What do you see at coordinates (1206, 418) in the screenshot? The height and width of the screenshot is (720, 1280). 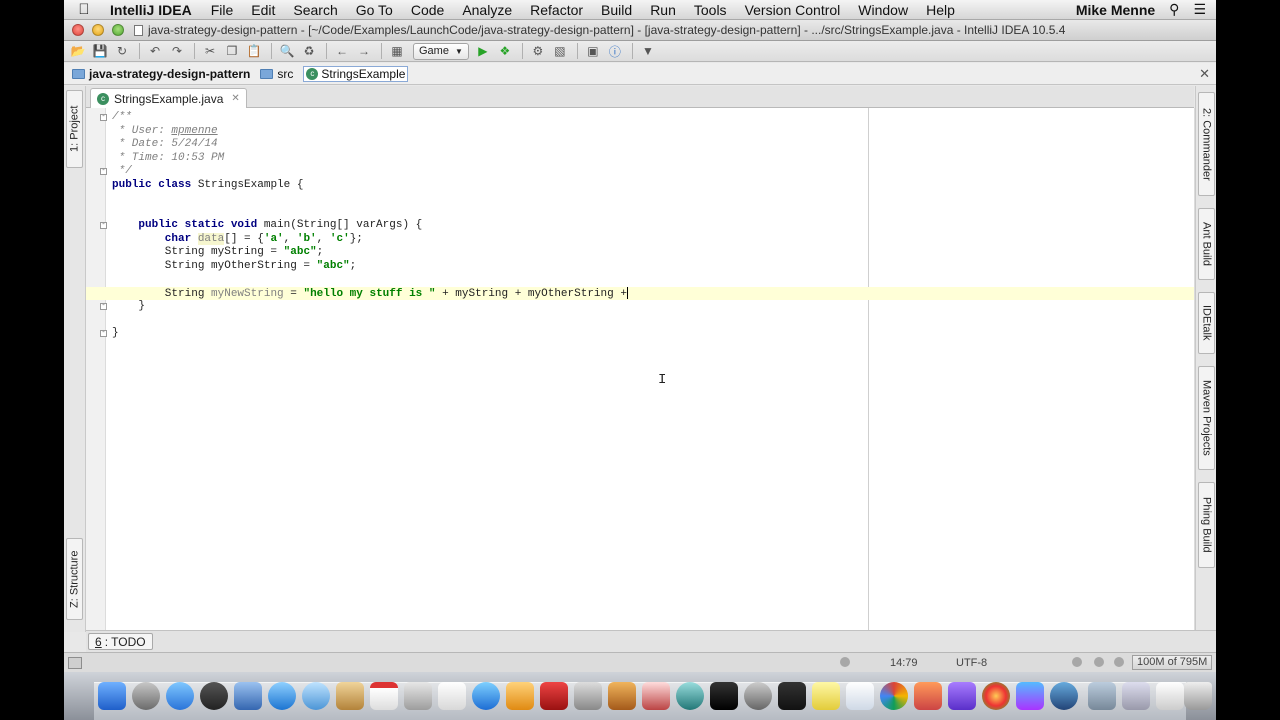 I see `tool-tab-maven-projects: Maven Projects` at bounding box center [1206, 418].